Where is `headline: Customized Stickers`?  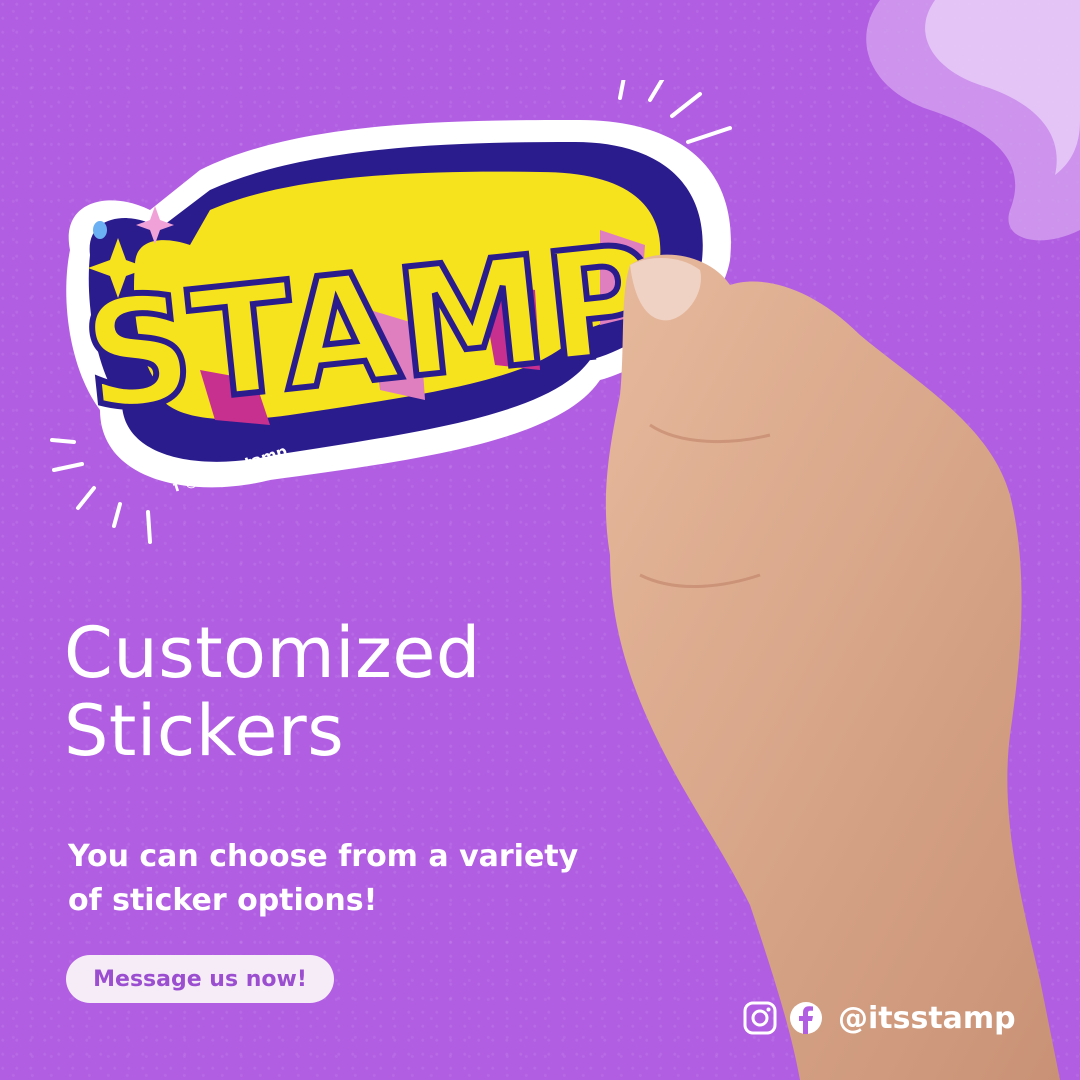 headline: Customized Stickers is located at coordinates (272, 692).